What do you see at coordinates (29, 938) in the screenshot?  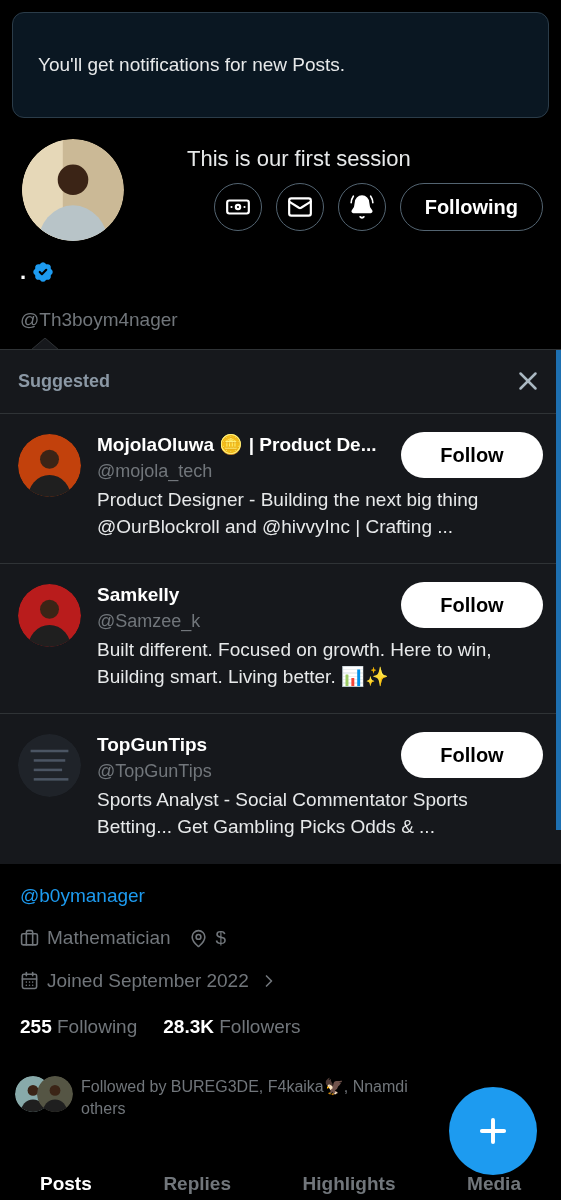 I see `briefcase-icon` at bounding box center [29, 938].